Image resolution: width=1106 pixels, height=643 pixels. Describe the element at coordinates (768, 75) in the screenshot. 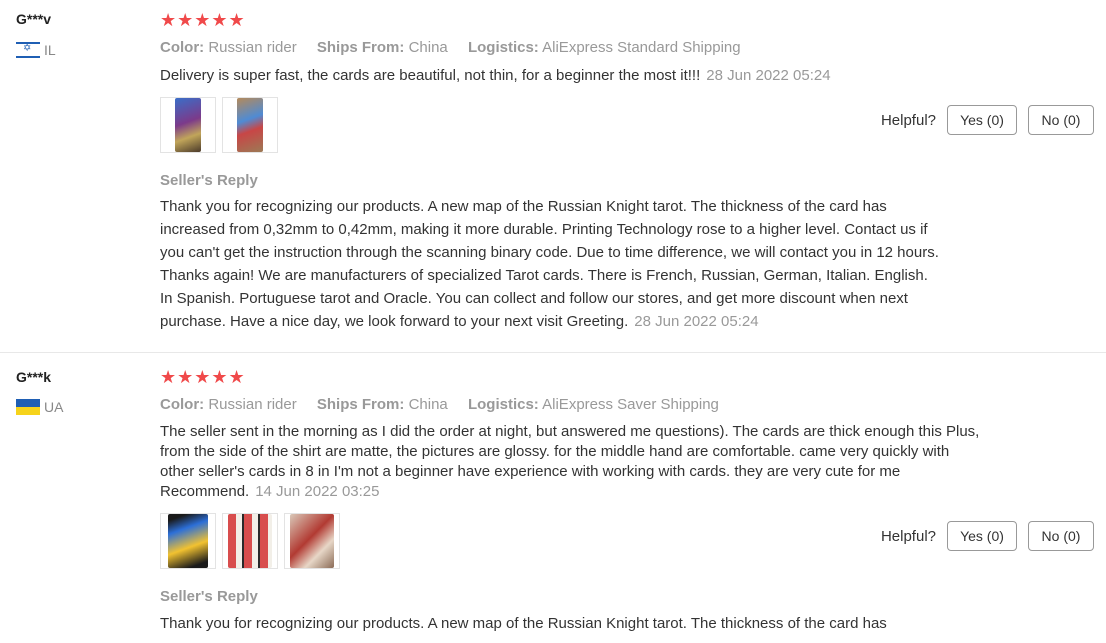

I see `review-date: 28 Jun 2022 05:24` at that location.